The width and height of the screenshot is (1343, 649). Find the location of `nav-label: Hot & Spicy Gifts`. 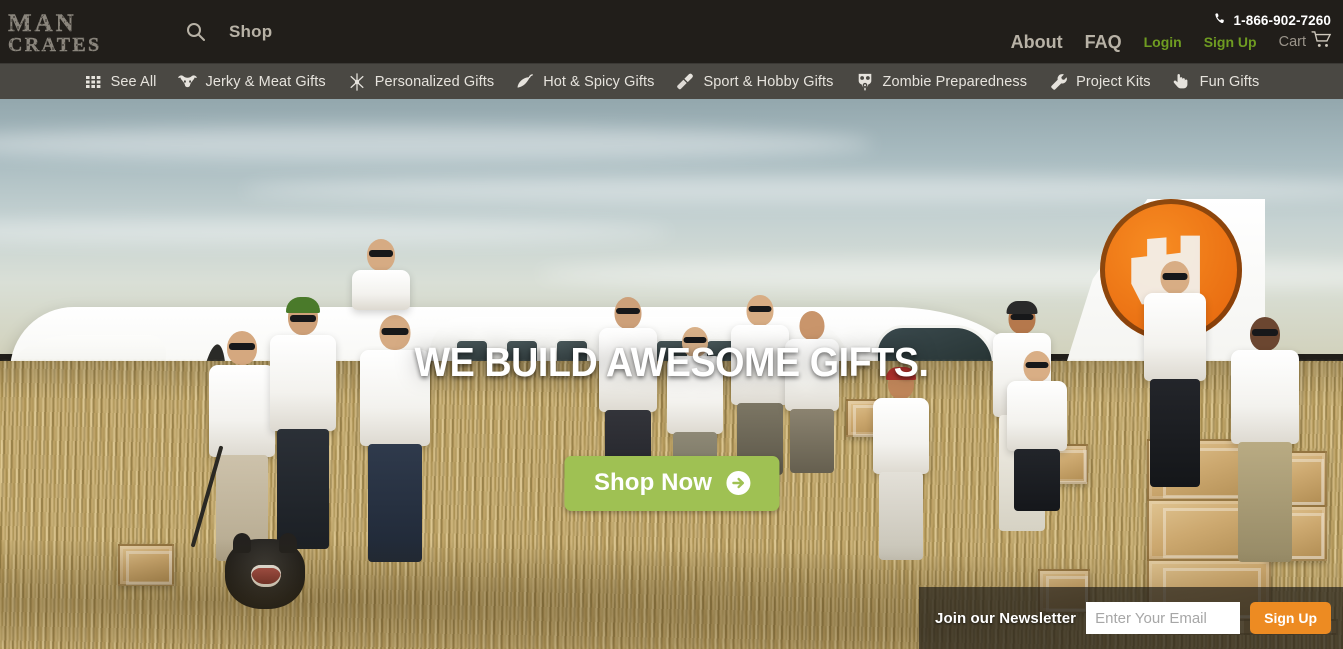

nav-label: Hot & Spicy Gifts is located at coordinates (599, 81).